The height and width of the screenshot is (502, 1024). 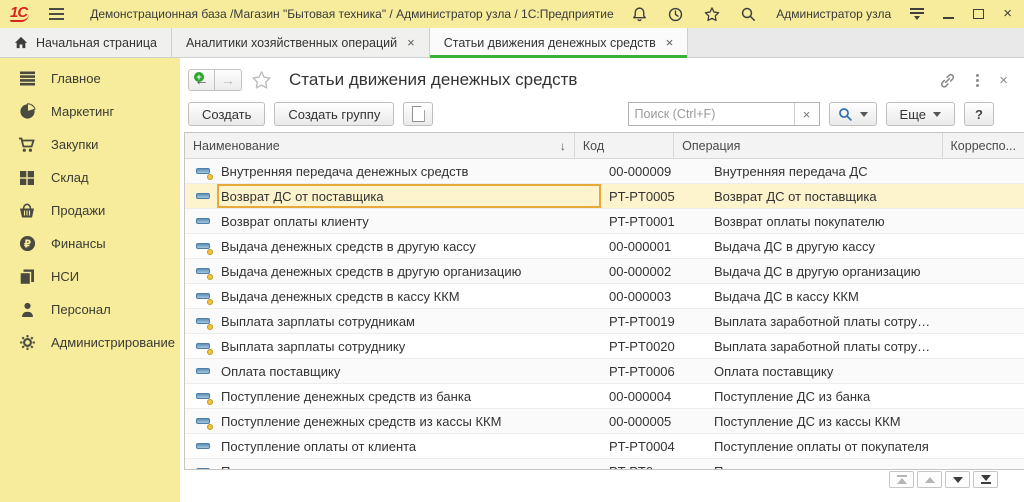 What do you see at coordinates (712, 14) in the screenshot?
I see `favorites-icon` at bounding box center [712, 14].